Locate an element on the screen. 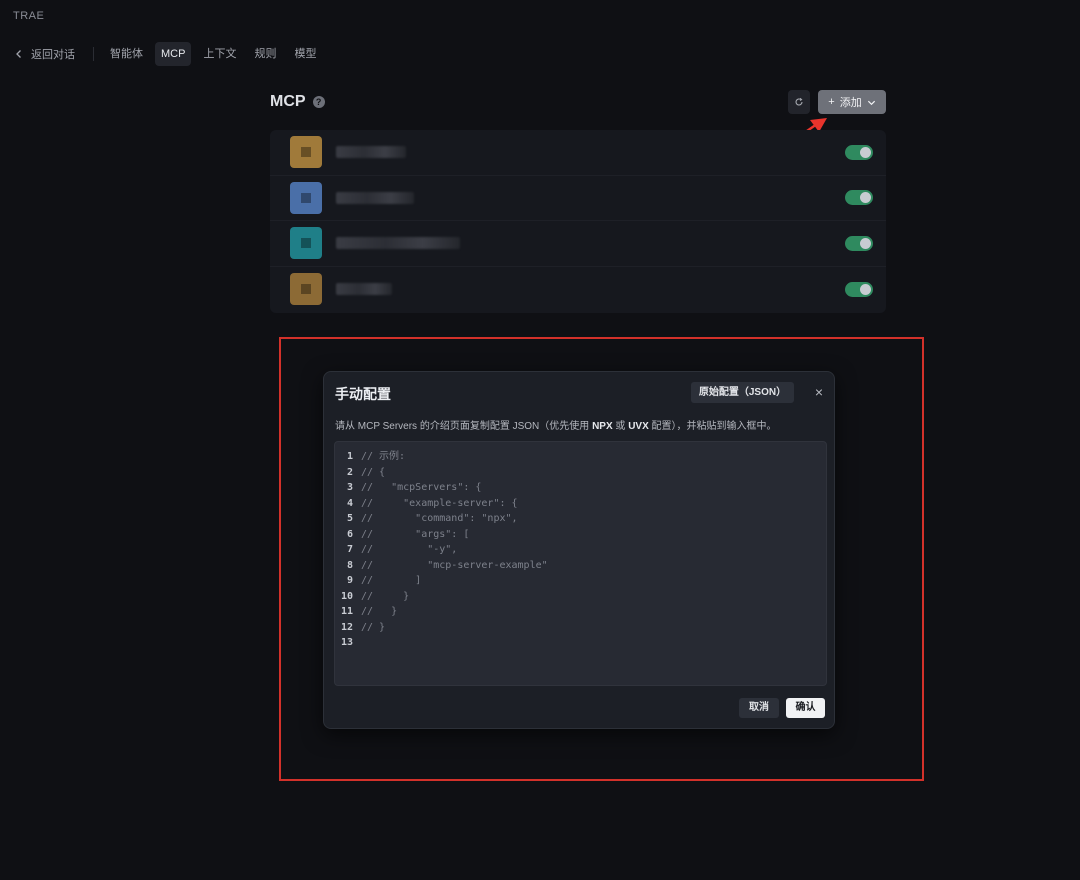 Image resolution: width=1080 pixels, height=880 pixels. line-number: 3 is located at coordinates (349, 487).